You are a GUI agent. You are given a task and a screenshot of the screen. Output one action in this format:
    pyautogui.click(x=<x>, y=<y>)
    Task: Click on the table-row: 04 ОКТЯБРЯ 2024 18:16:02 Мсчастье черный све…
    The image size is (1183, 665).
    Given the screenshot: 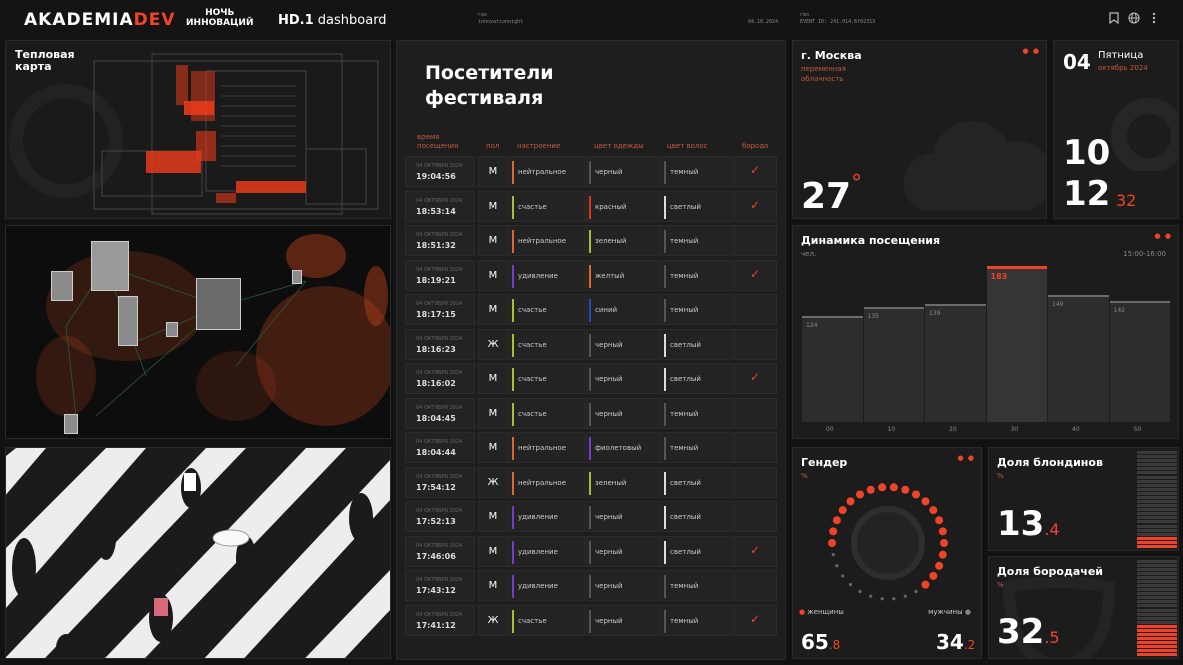 What is the action you would take?
    pyautogui.click(x=592, y=378)
    